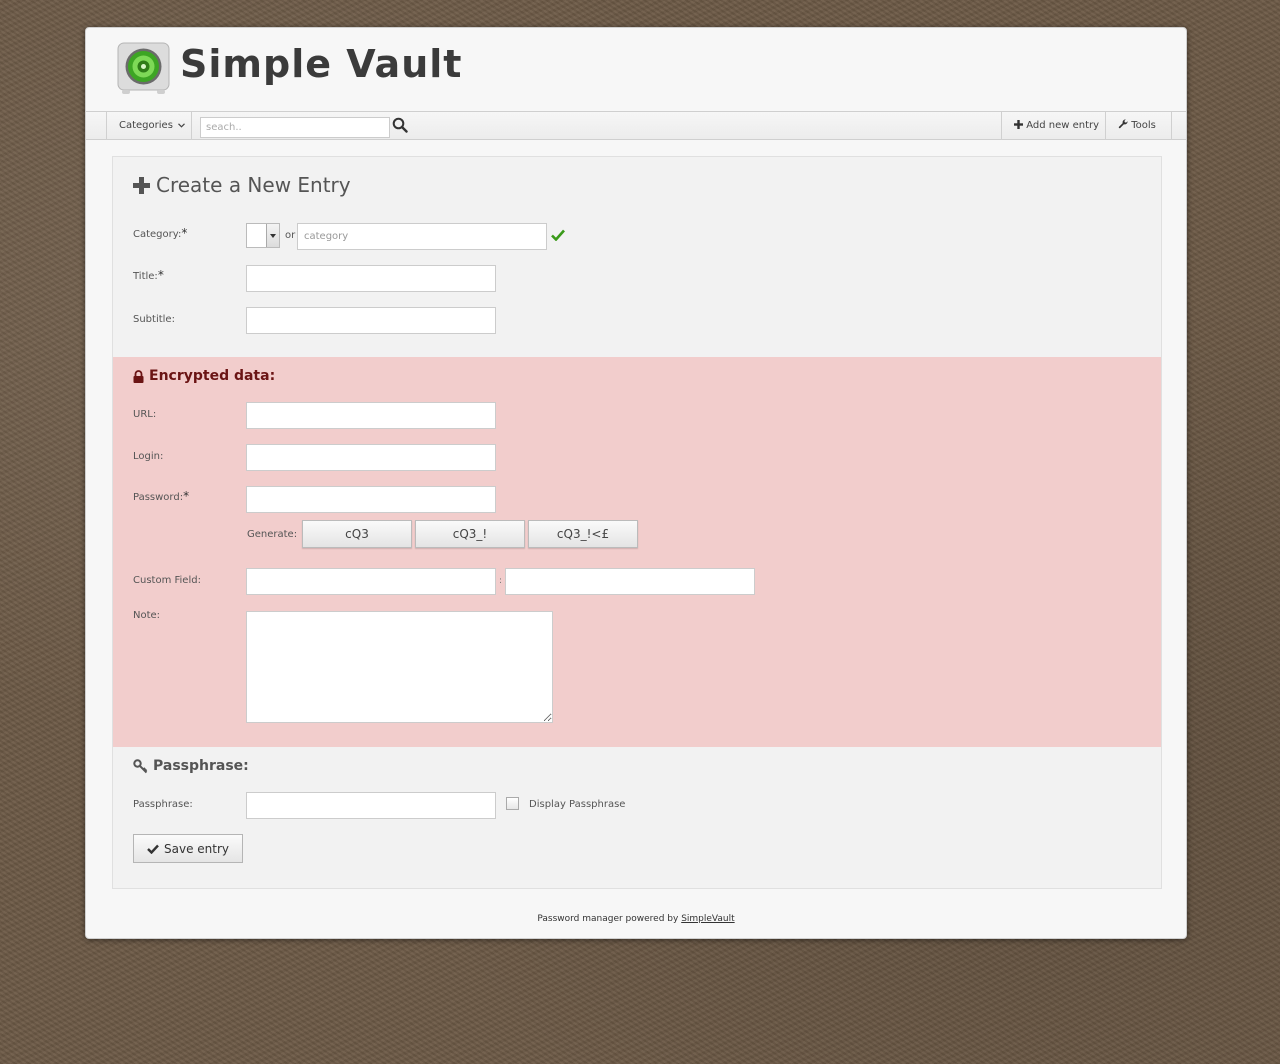  I want to click on tools-button: Tools, so click(1139, 126).